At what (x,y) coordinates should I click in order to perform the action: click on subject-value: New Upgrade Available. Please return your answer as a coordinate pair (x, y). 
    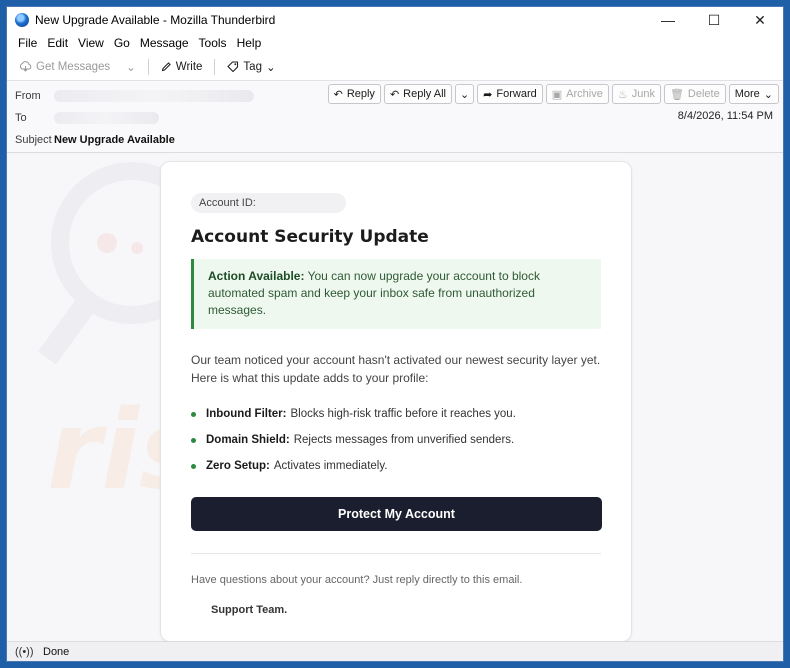
    Looking at the image, I should click on (114, 140).